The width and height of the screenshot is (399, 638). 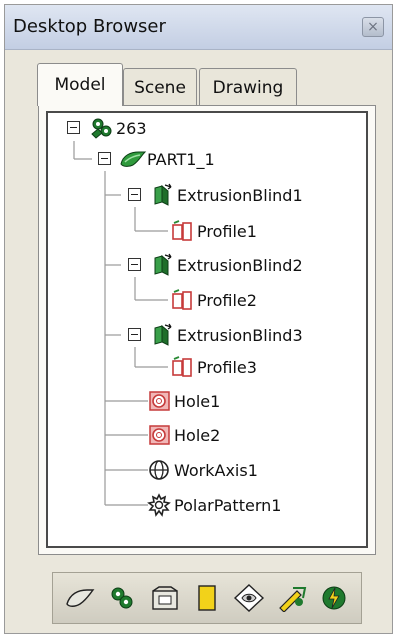 What do you see at coordinates (373, 27) in the screenshot?
I see `close-button: ×` at bounding box center [373, 27].